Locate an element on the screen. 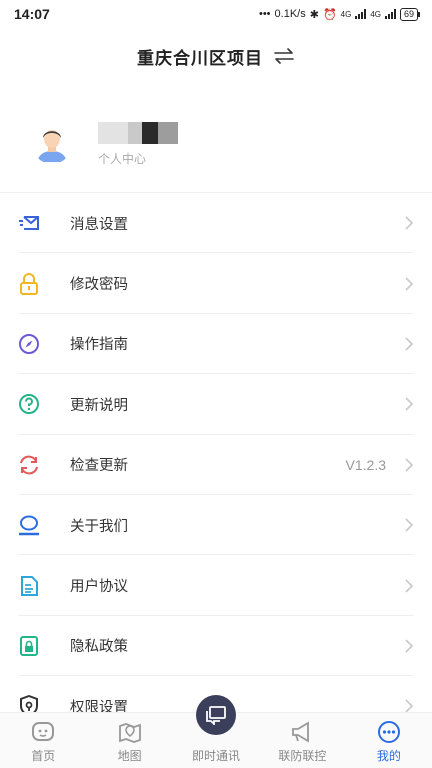 The width and height of the screenshot is (432, 768). nav-home: 首页 is located at coordinates (43, 740).